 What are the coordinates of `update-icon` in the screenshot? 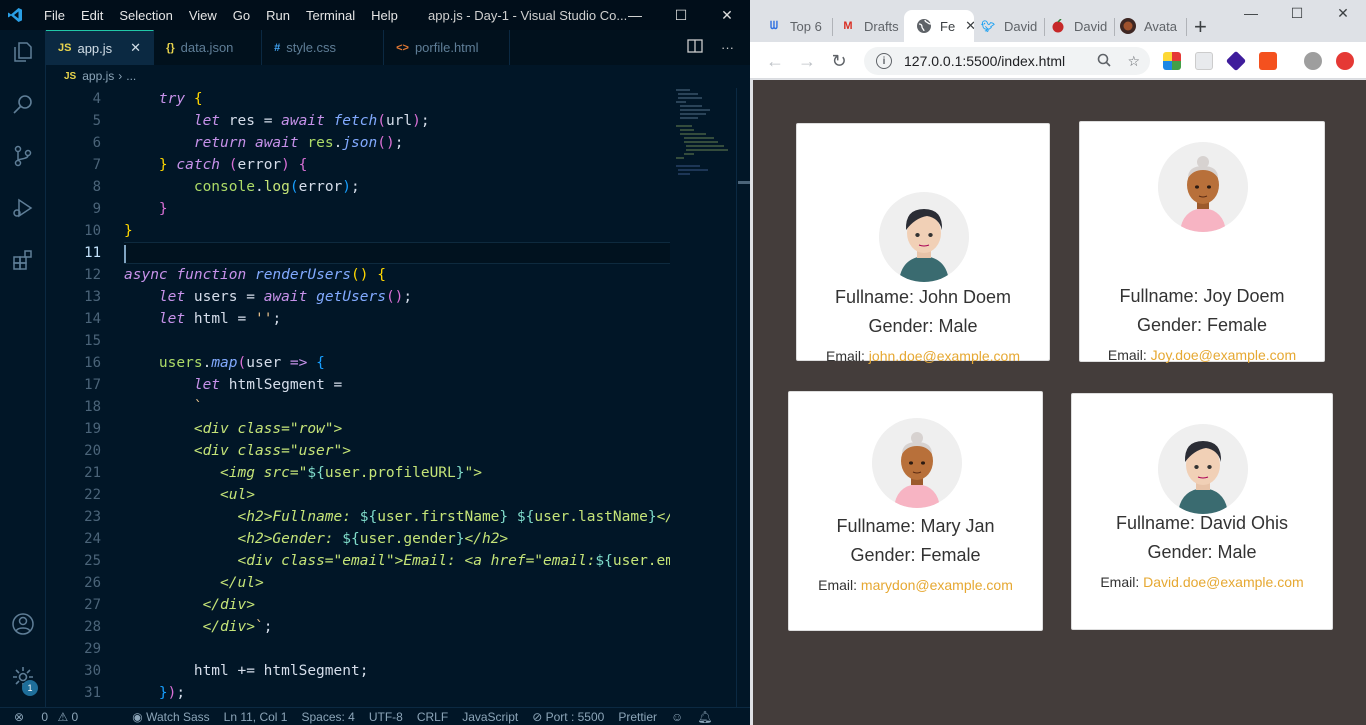 It's located at (1345, 61).